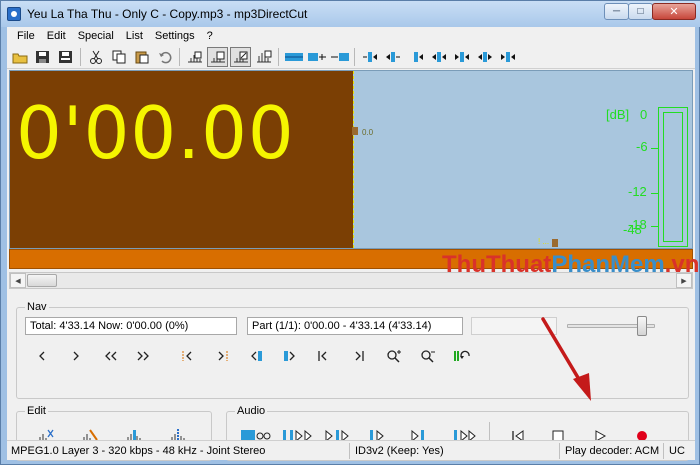 This screenshot has width=700, height=465. I want to click on app-icon, so click(14, 14).